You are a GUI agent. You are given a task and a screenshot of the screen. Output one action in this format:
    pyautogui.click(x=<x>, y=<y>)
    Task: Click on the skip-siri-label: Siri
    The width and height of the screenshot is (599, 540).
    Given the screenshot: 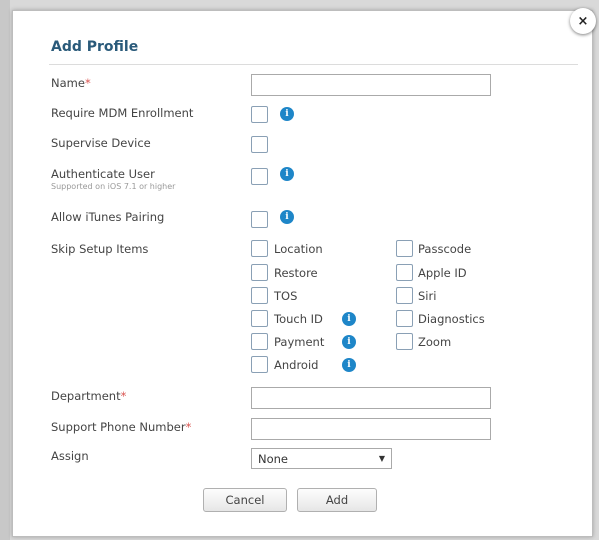 What is the action you would take?
    pyautogui.click(x=427, y=296)
    